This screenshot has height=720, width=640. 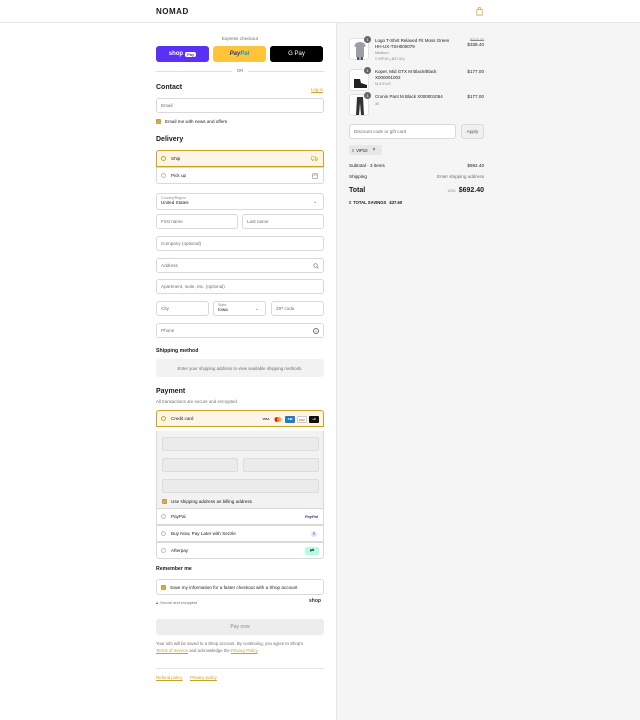 What do you see at coordinates (235, 54) in the screenshot?
I see `paypal-text-a: Pay` at bounding box center [235, 54].